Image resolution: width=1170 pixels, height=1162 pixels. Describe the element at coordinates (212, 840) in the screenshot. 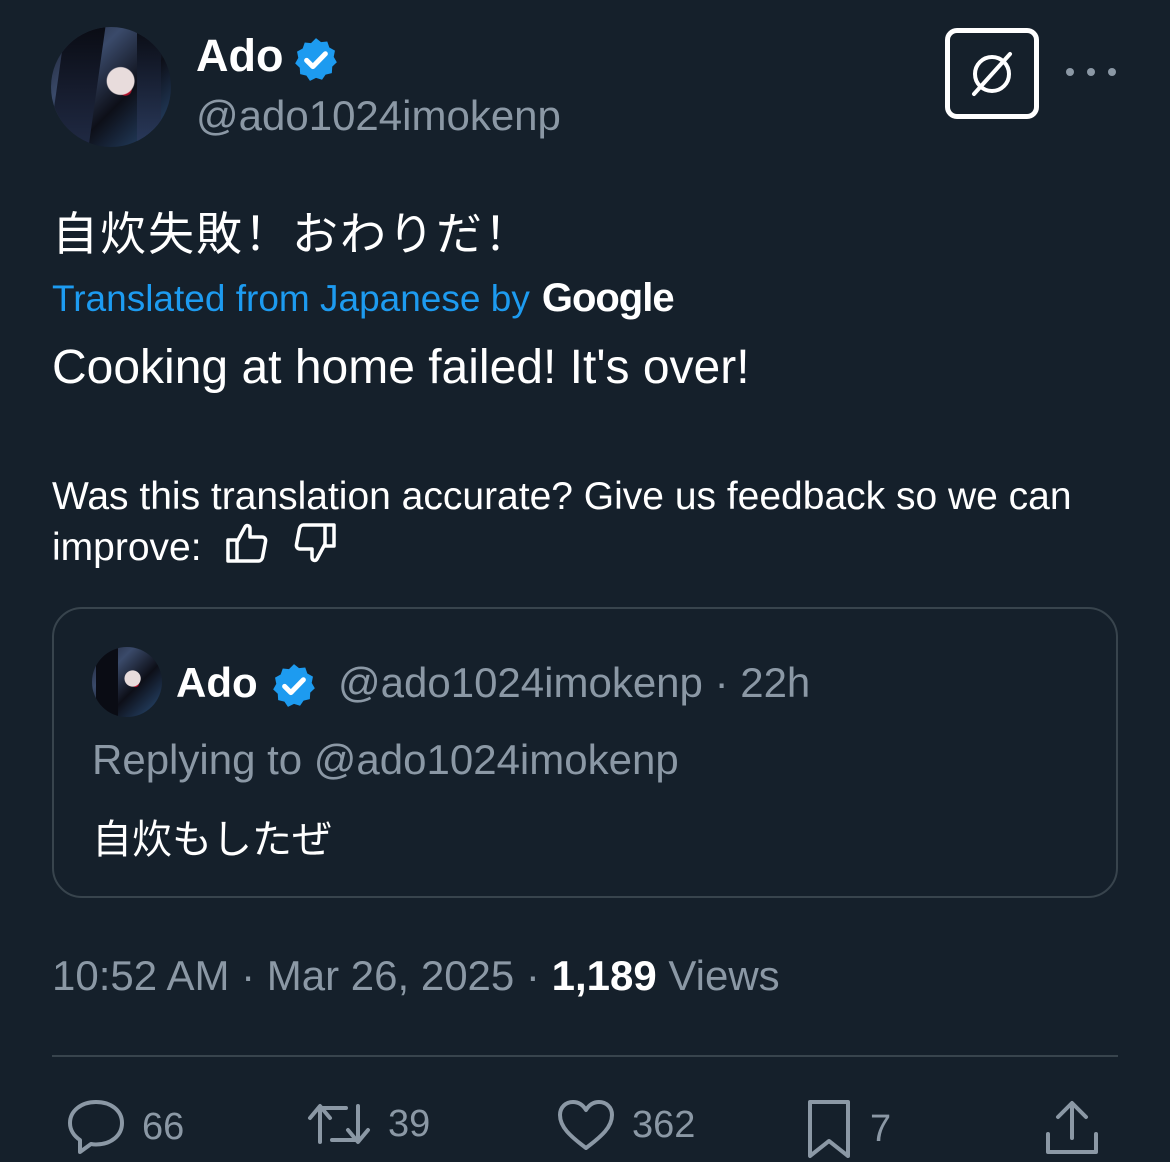

I see `quote-text: 自炊もしたぜ` at that location.